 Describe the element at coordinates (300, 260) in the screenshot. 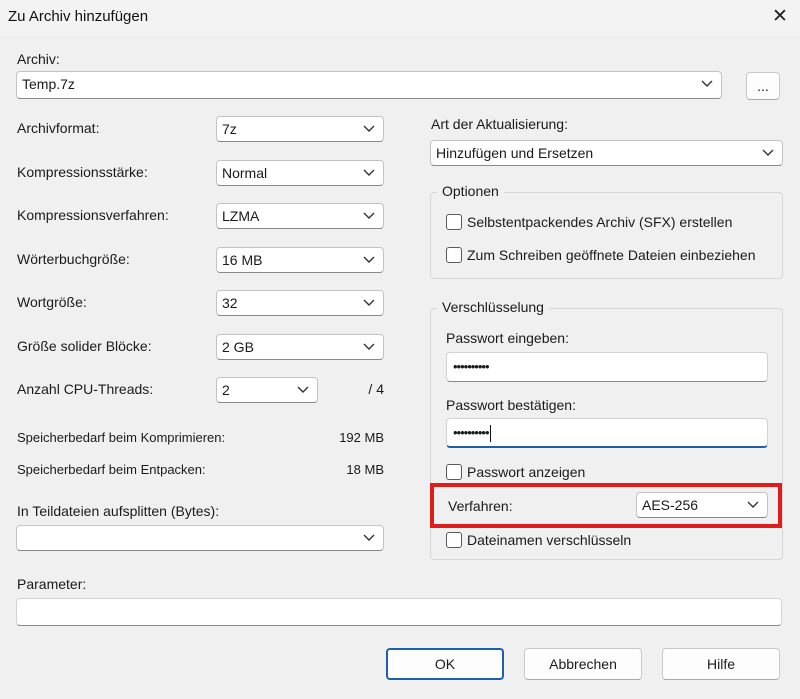

I see `dict-combo: 16 MB` at that location.